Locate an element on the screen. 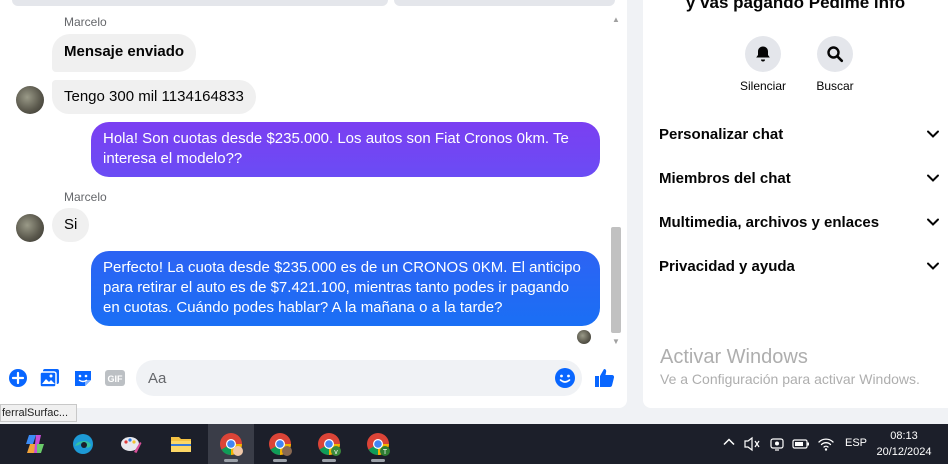 This screenshot has width=948, height=464. scroll-up-icon: ▲ is located at coordinates (616, 20).